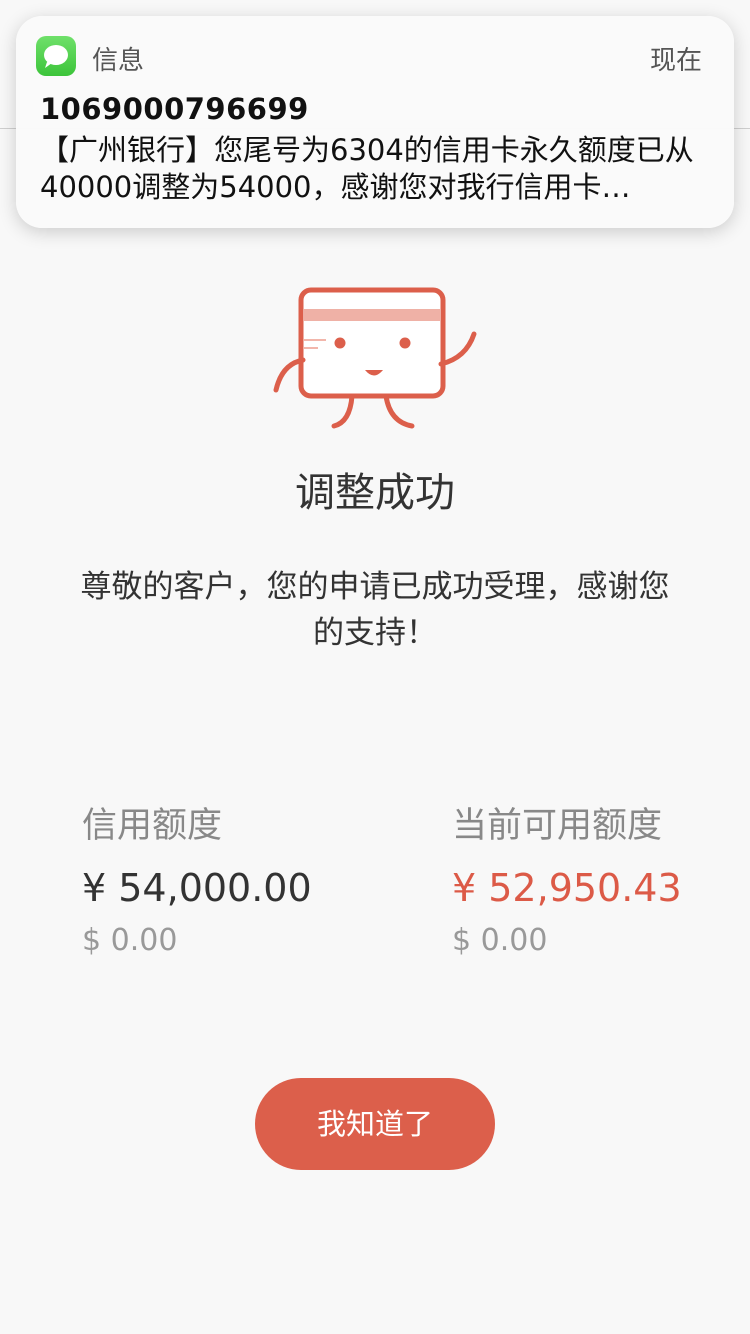 Image resolution: width=750 pixels, height=1334 pixels. Describe the element at coordinates (500, 940) in the screenshot. I see `available-limit-usd: $ 0.00` at that location.